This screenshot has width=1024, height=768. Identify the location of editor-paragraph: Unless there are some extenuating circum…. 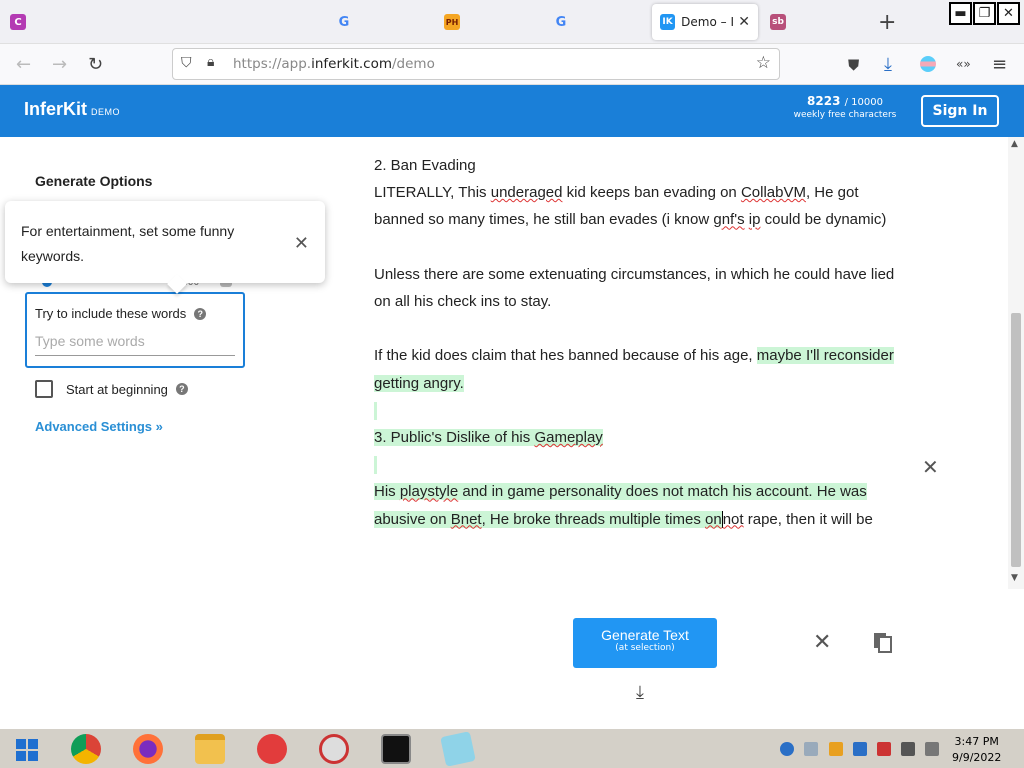
(634, 288).